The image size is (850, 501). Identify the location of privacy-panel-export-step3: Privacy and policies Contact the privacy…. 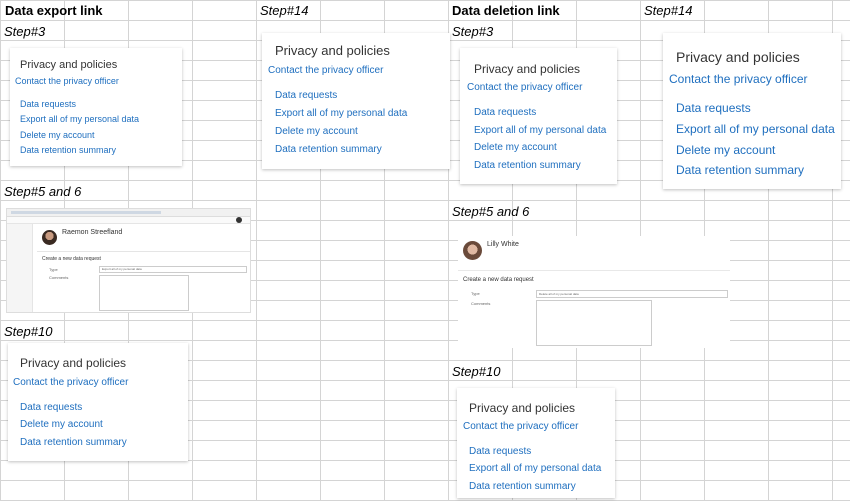
(96, 107).